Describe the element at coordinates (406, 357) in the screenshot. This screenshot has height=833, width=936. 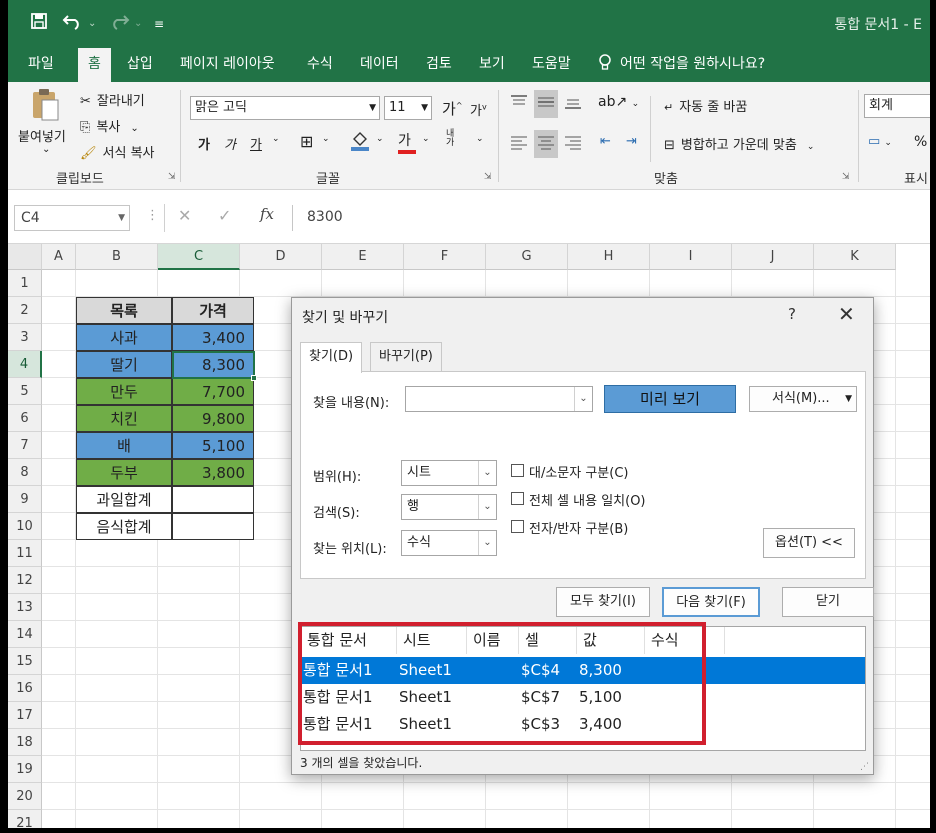
I see `tab-replace: 바꾸기(P)` at that location.